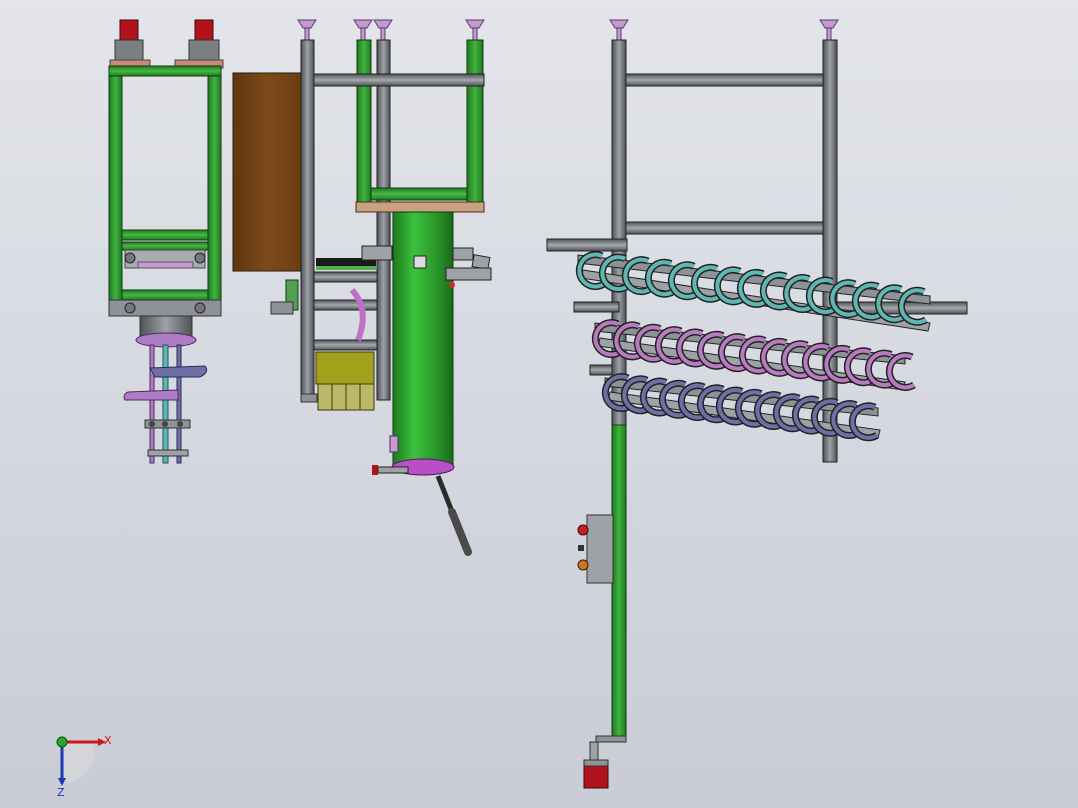  What do you see at coordinates (130, 44) in the screenshot?
I see `top-motor-left` at bounding box center [130, 44].